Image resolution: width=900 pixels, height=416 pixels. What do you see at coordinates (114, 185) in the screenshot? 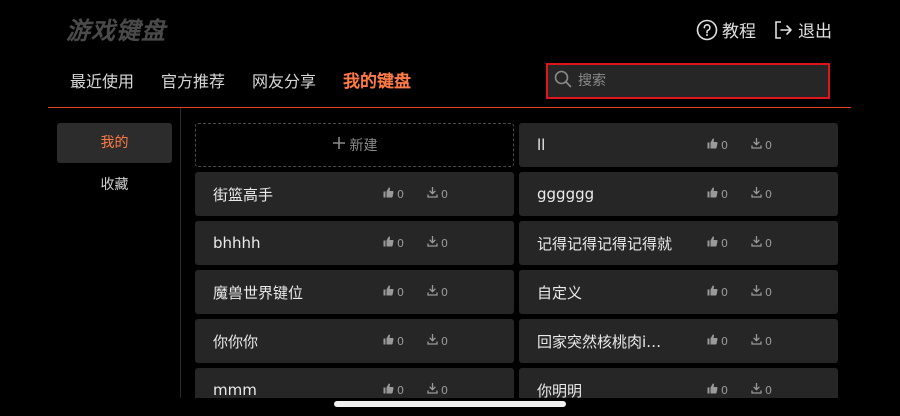
I see `sidebar-item-favorites: 收藏` at bounding box center [114, 185].